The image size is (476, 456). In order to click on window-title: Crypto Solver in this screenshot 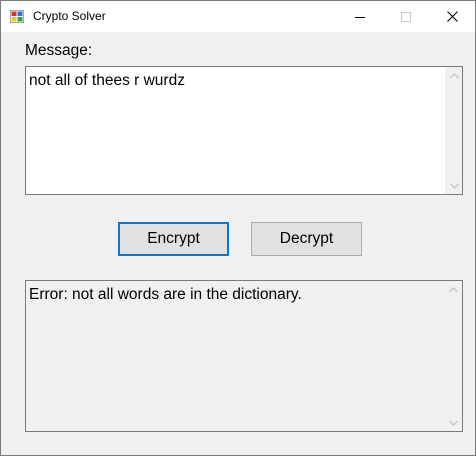, I will do `click(69, 16)`.